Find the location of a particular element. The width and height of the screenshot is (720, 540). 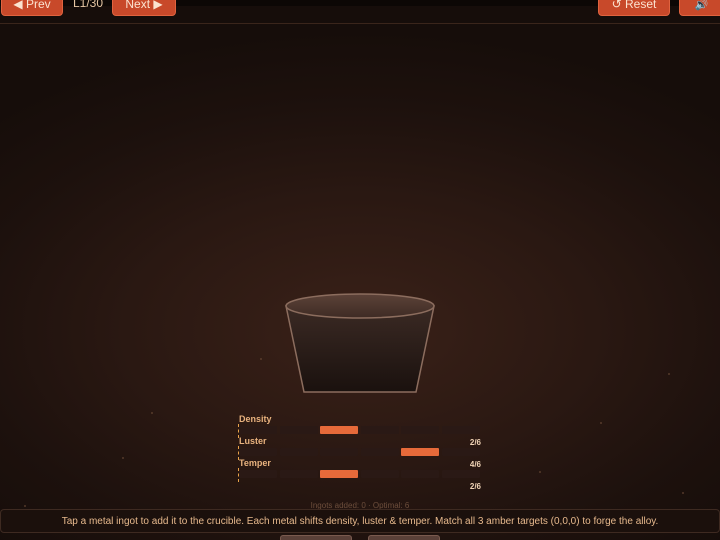

temper-meter is located at coordinates (359, 474).